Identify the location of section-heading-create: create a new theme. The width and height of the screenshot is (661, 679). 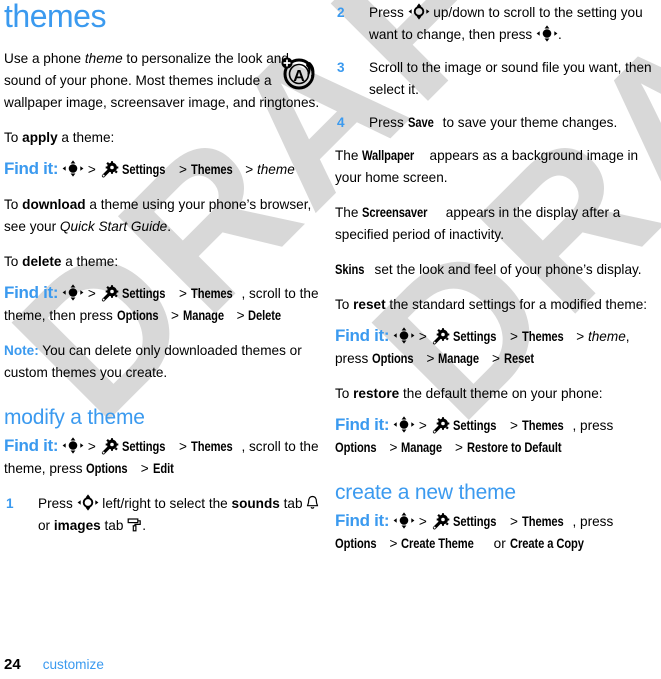
(425, 492).